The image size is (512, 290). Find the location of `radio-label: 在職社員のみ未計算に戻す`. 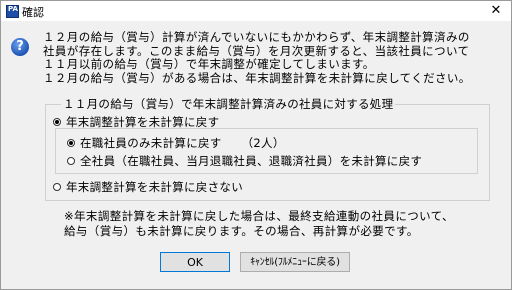

radio-label: 在職社員のみ未計算に戻す is located at coordinates (151, 143).